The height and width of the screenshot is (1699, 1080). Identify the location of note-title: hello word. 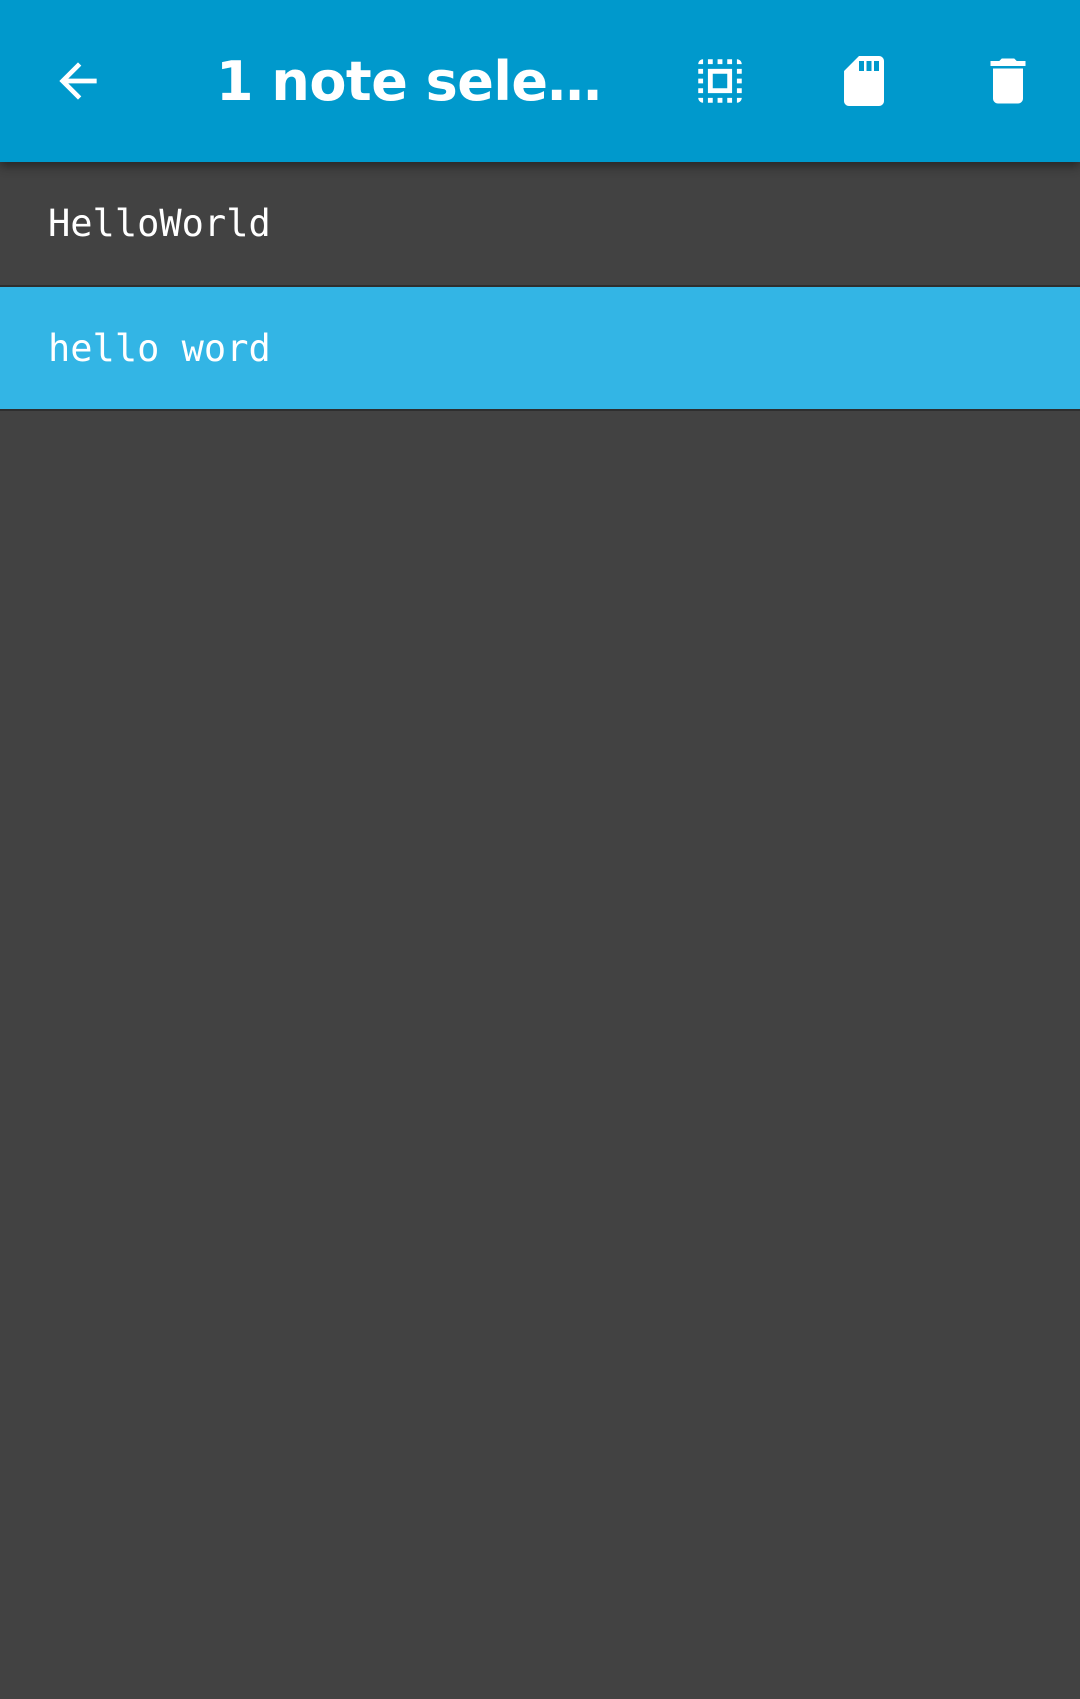
(159, 348).